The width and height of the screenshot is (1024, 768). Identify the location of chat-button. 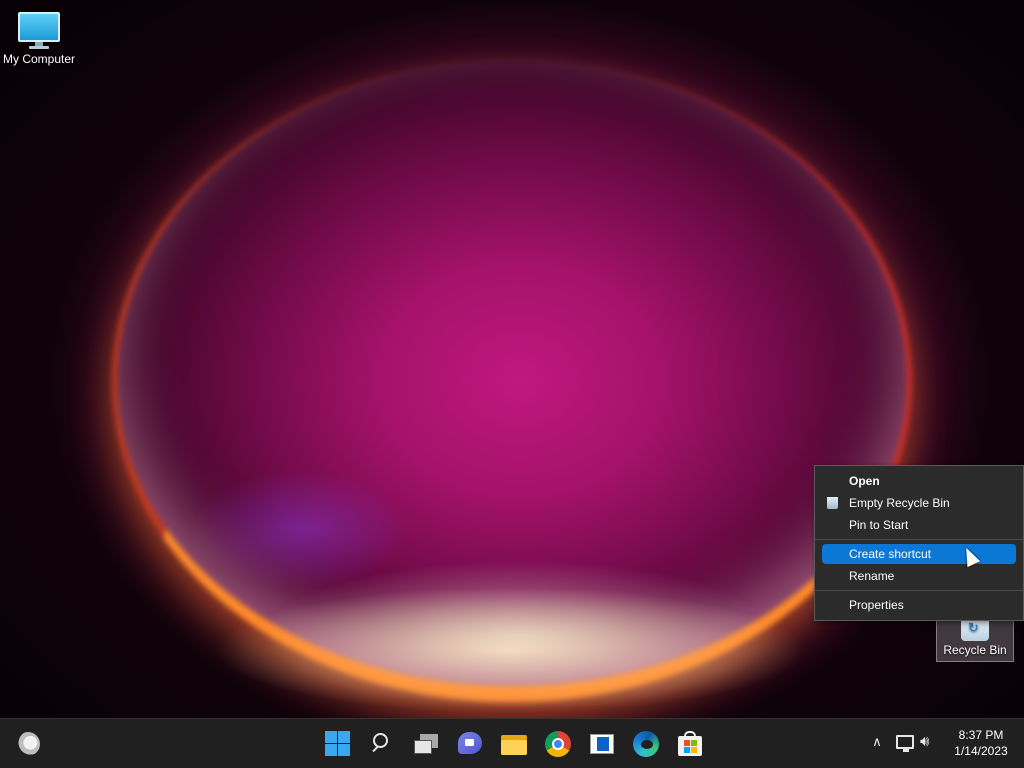
(470, 744).